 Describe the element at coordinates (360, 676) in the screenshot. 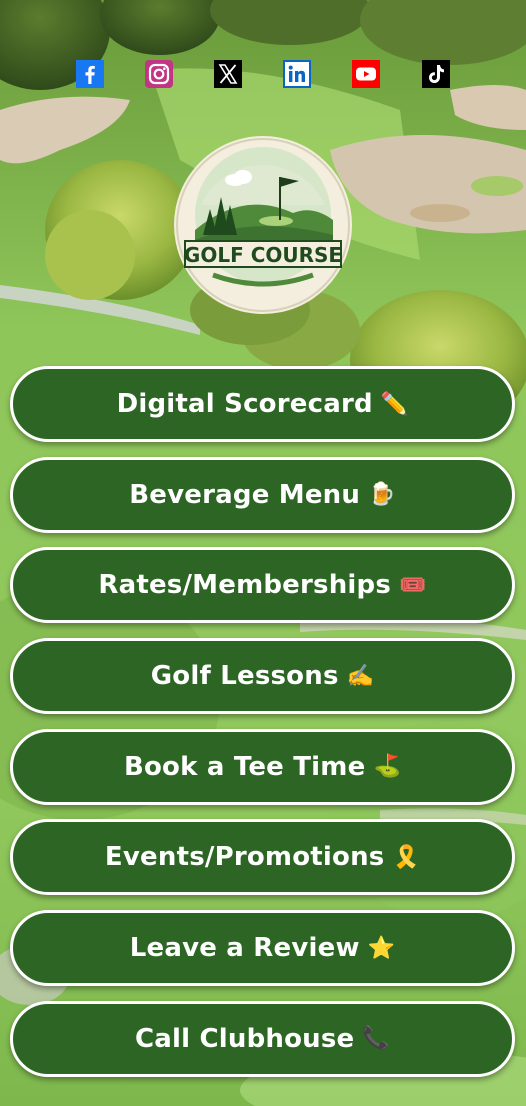

I see `writing-hand-icon: ✍️` at that location.